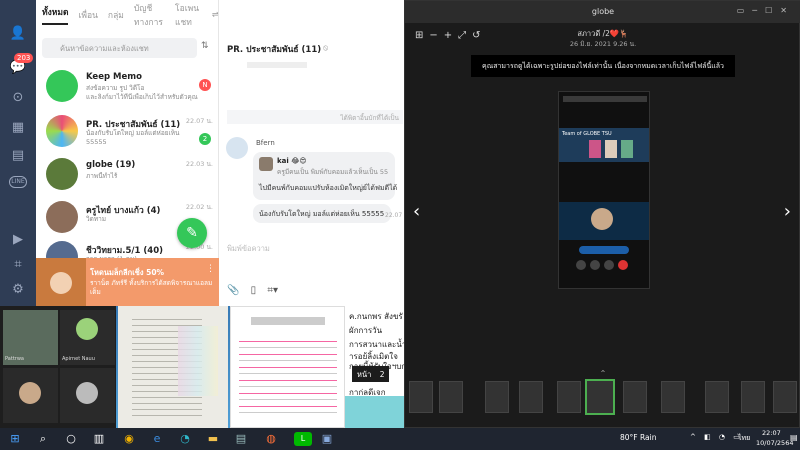 The width and height of the screenshot is (800, 450). Describe the element at coordinates (303, 439) in the screenshot. I see `line-taskbar-icon: L` at that location.